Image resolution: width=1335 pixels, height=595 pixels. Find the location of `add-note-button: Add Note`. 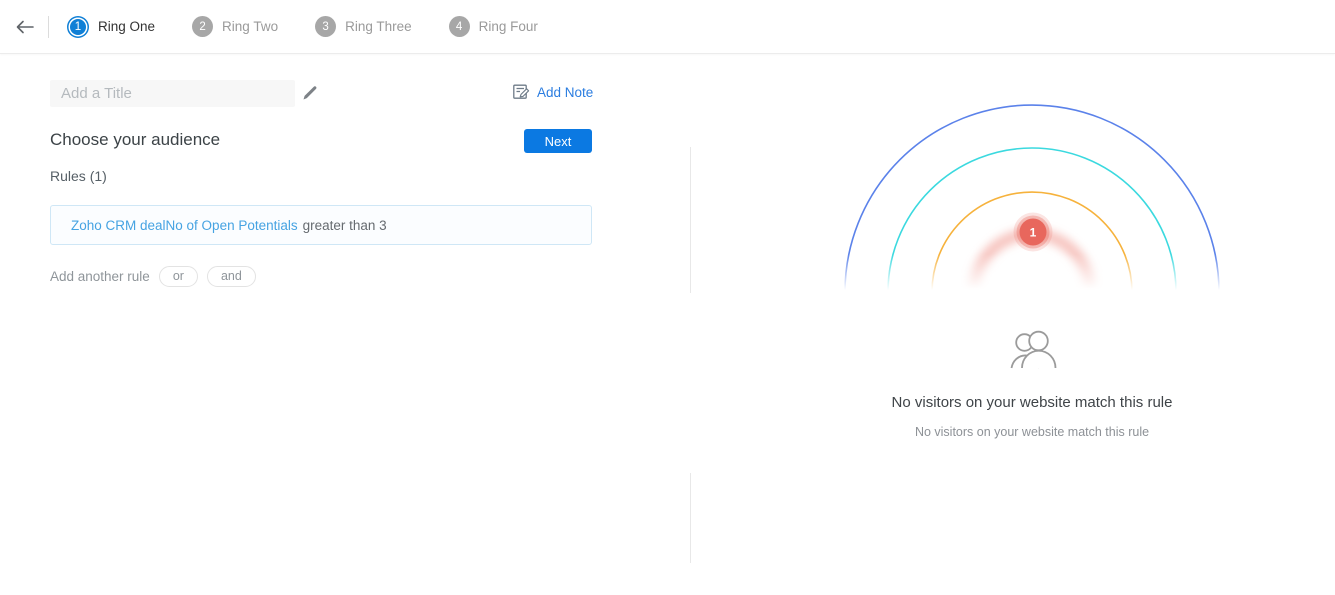

add-note-button: Add Note is located at coordinates (553, 92).